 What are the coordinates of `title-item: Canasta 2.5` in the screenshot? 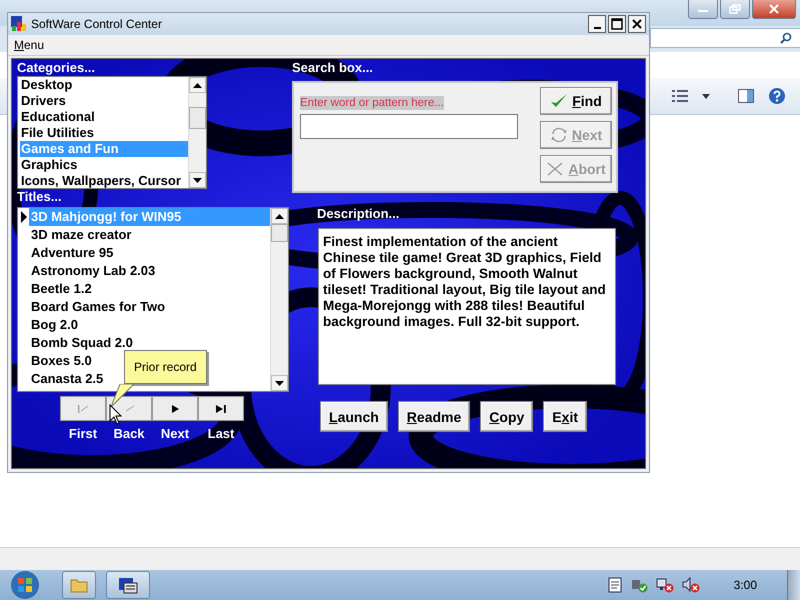 It's located at (67, 379).